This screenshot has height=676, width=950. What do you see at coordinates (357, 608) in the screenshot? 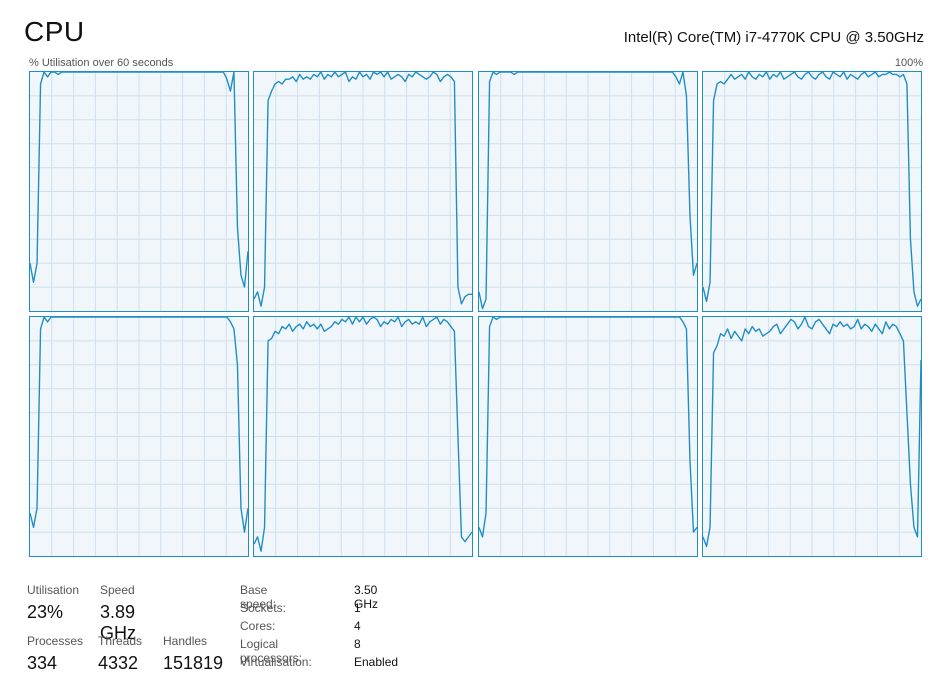
I see `sockets-value: 1` at bounding box center [357, 608].